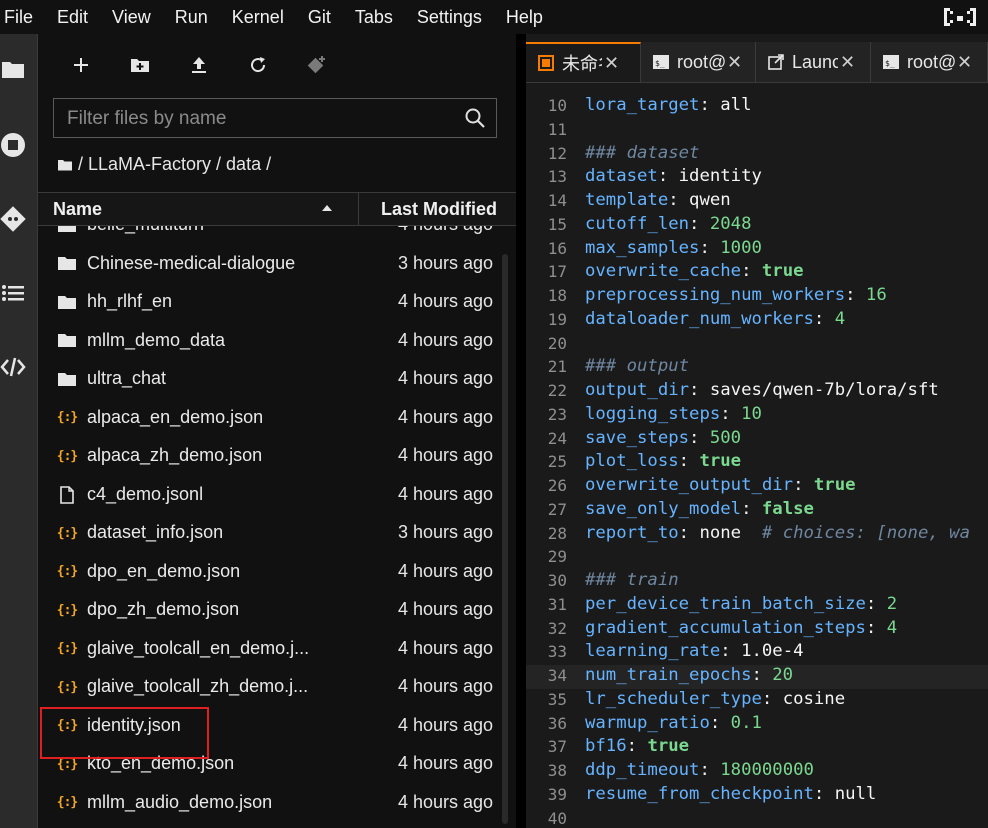 This screenshot has height=828, width=988. Describe the element at coordinates (757, 535) in the screenshot. I see `code-line: 28 report_to: none # choices: [none, wa` at that location.